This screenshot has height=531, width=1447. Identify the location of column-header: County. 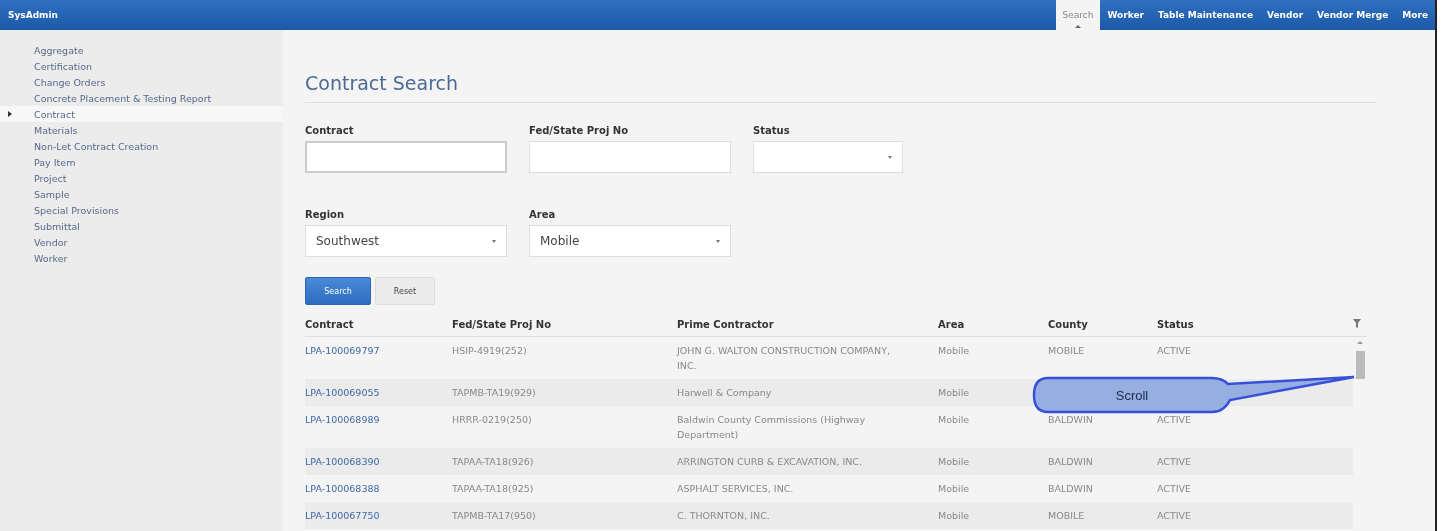
(1068, 324).